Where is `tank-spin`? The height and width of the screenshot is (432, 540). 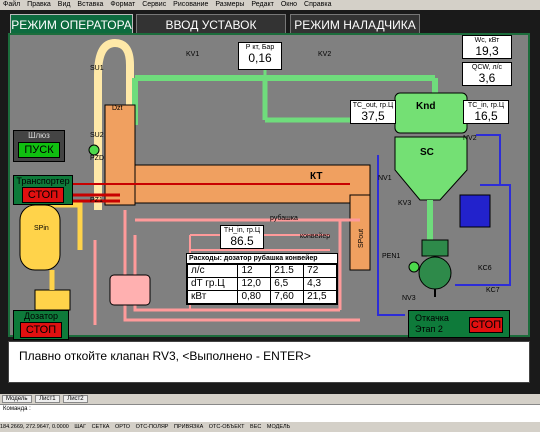 tank-spin is located at coordinates (40, 237).